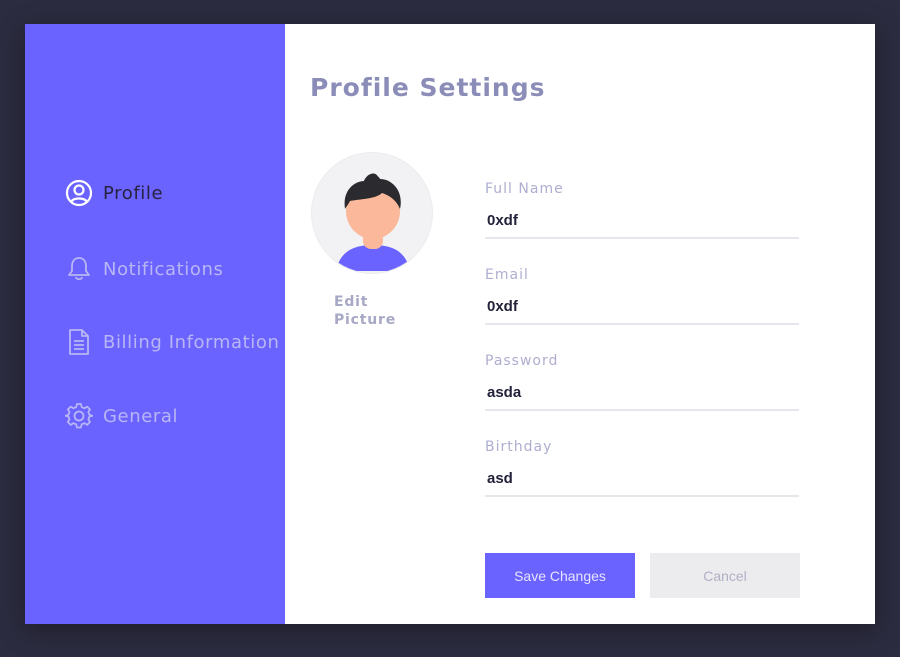 Image resolution: width=900 pixels, height=657 pixels. I want to click on bell-icon, so click(79, 269).